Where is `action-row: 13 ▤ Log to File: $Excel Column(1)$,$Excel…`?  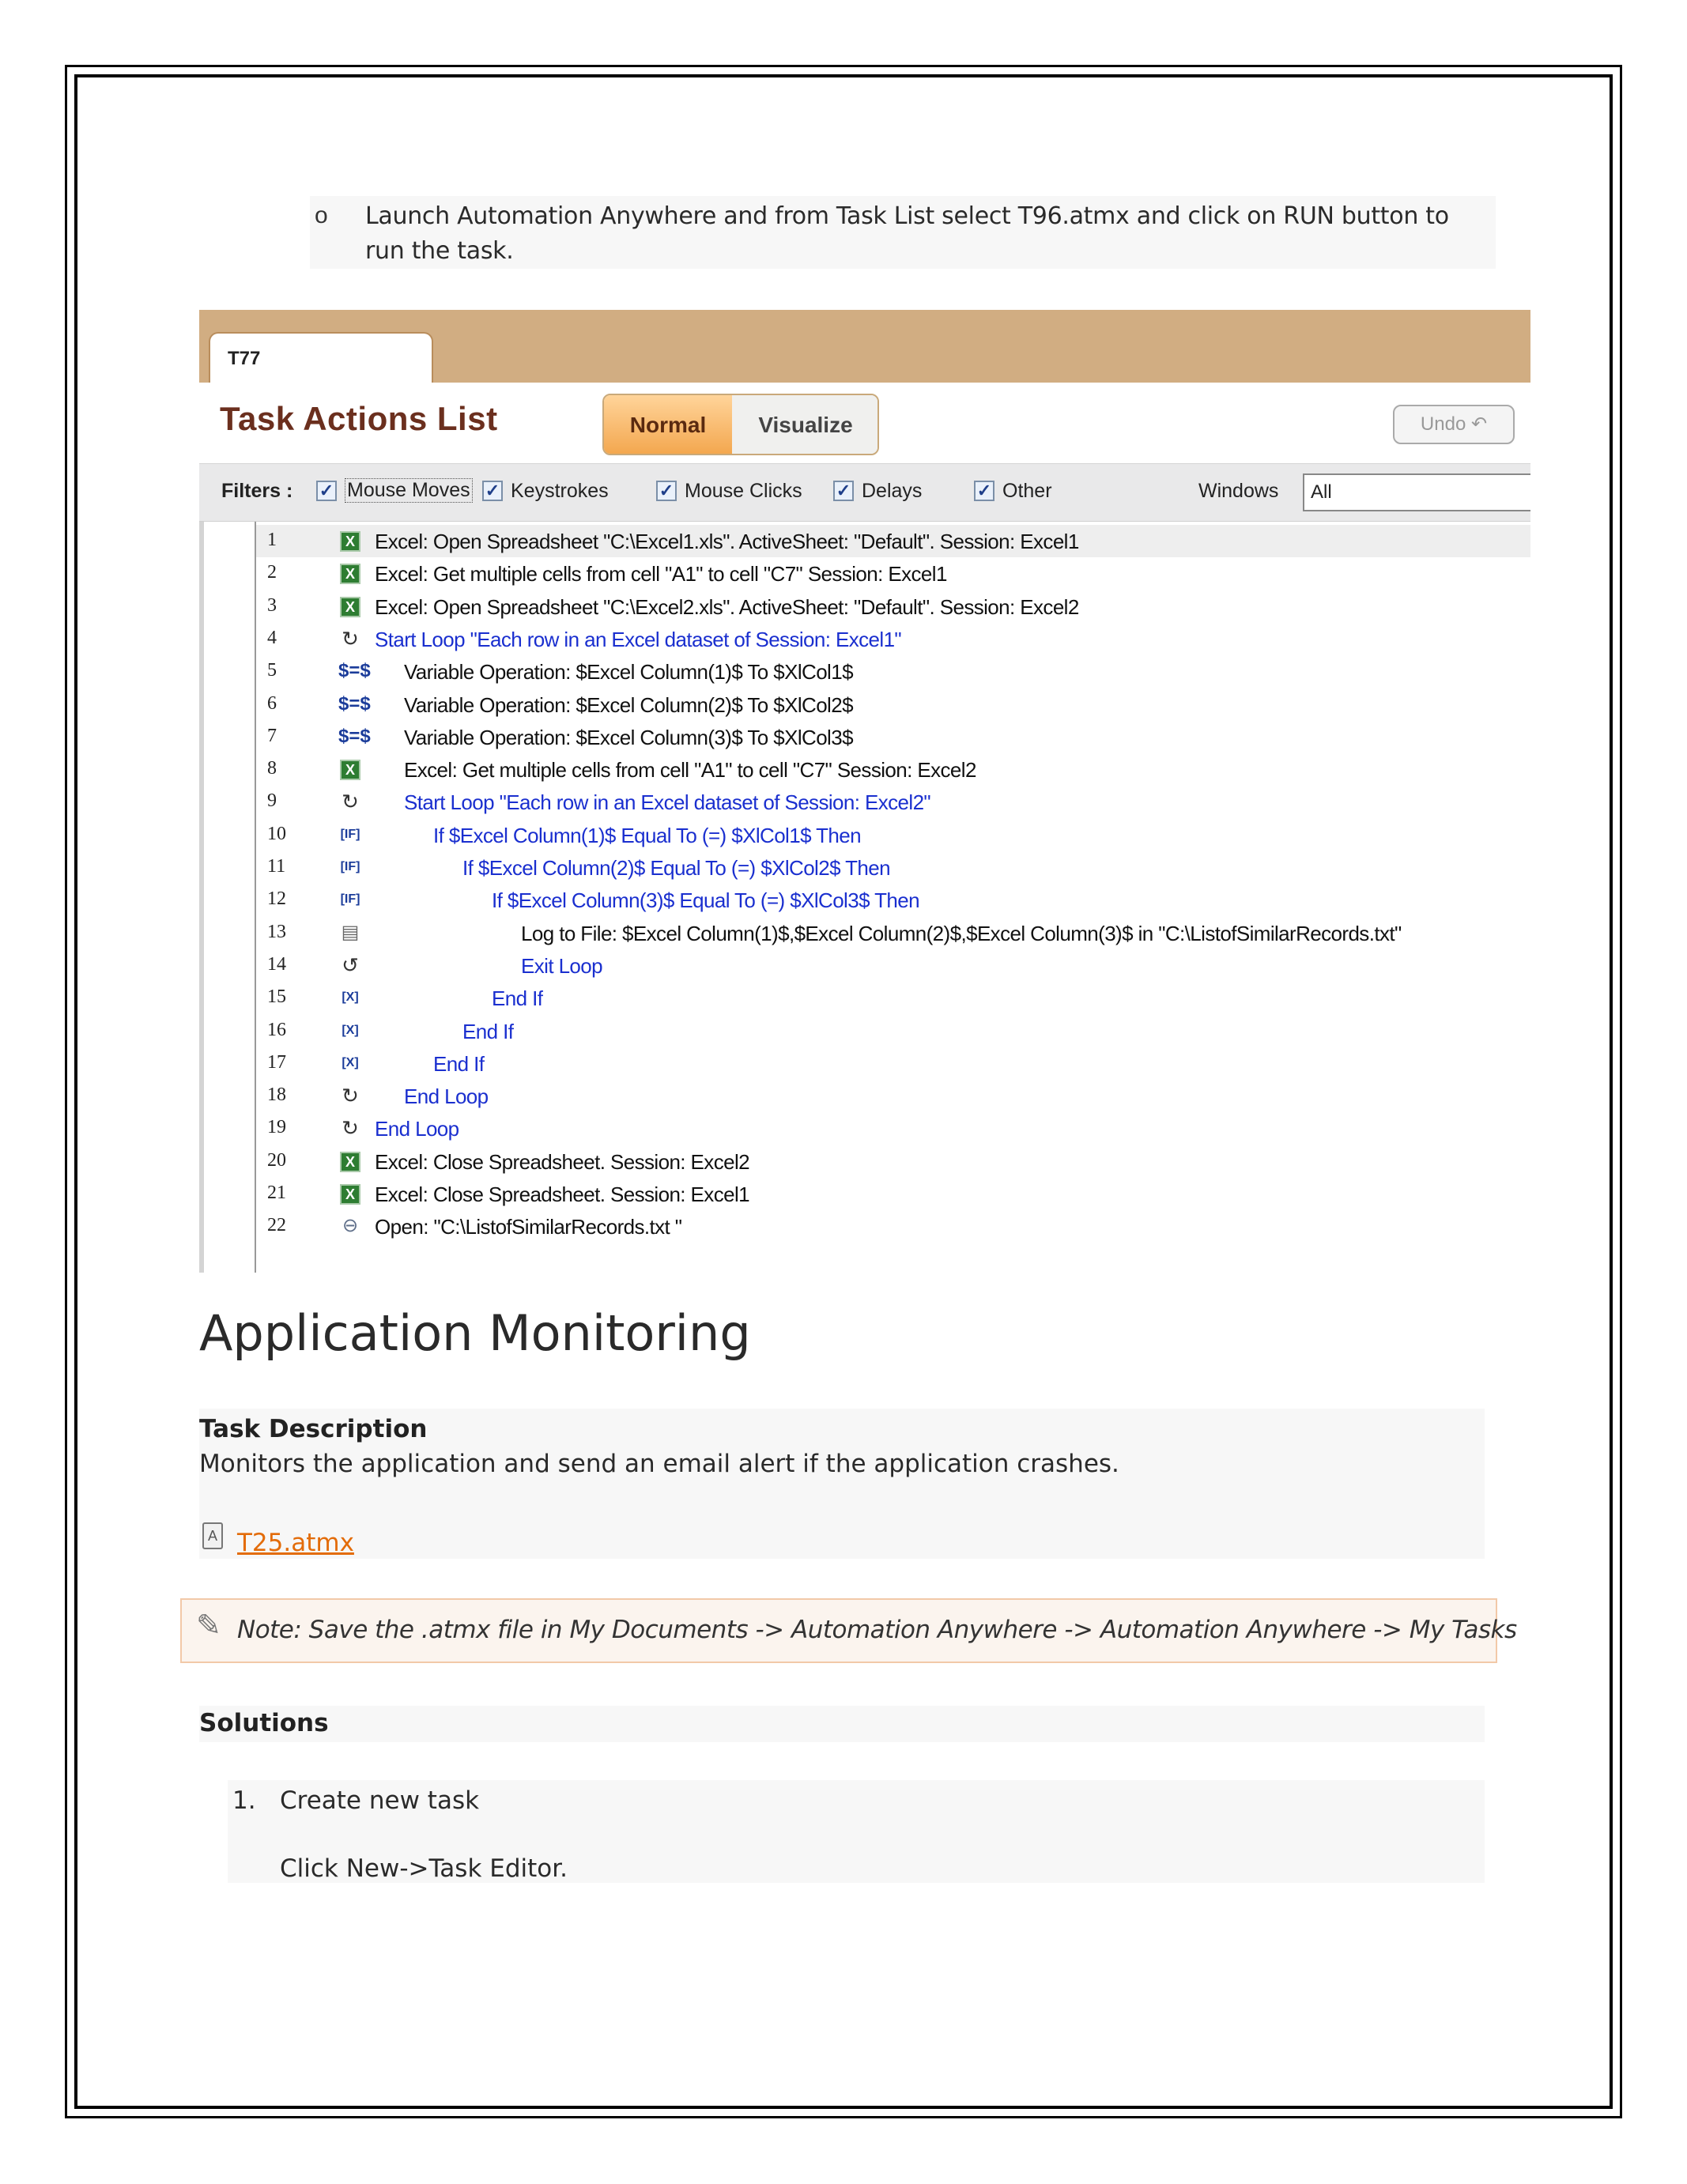 action-row: 13 ▤ Log to File: $Excel Column(1)$,$Excel… is located at coordinates (893, 933).